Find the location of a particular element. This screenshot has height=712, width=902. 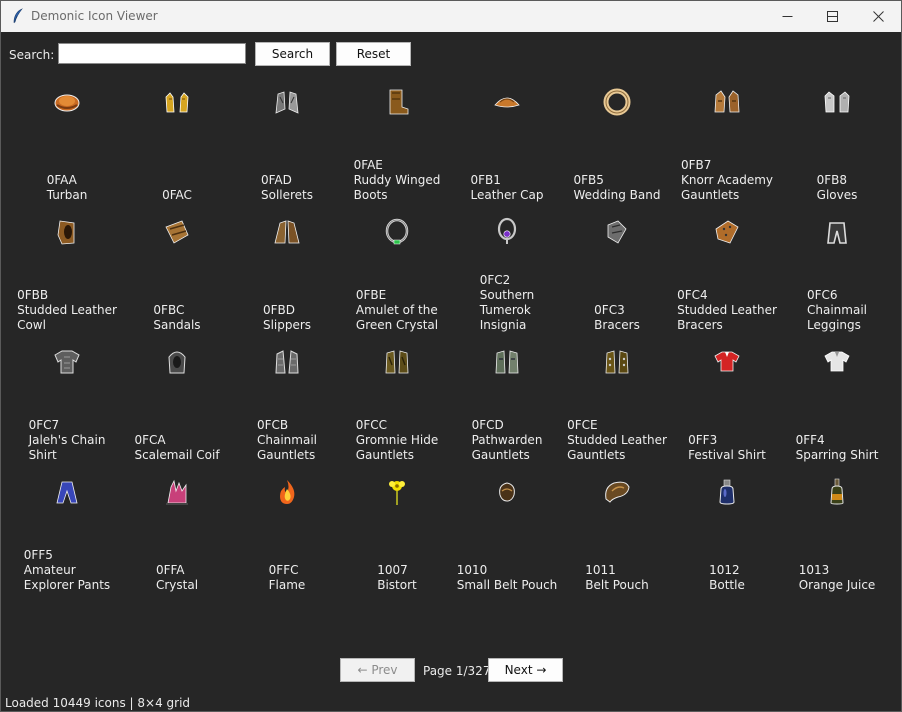

icon-caption: 0FCD Pathwarden Gauntlets is located at coordinates (507, 440).